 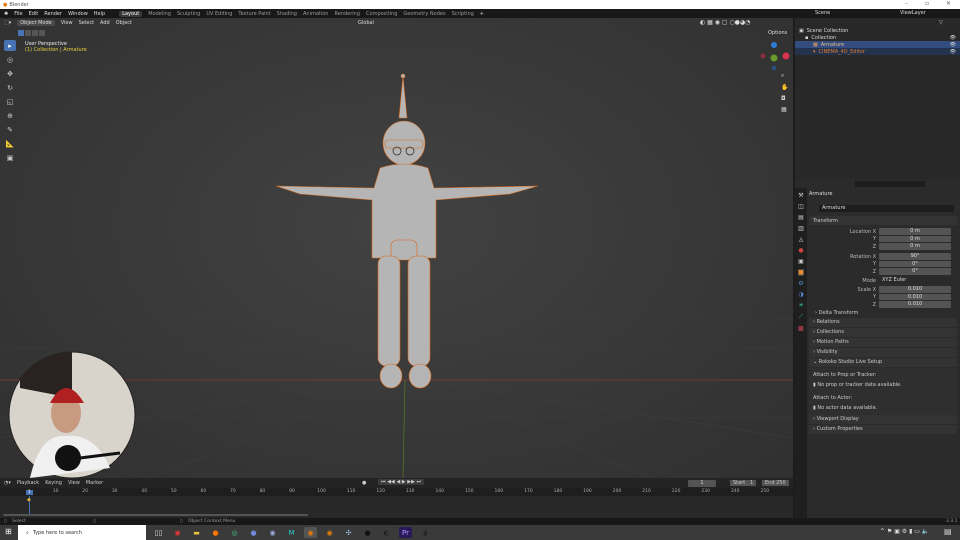 What do you see at coordinates (883, 419) in the screenshot?
I see `viewport-display-panel: › Viewport Display` at bounding box center [883, 419].